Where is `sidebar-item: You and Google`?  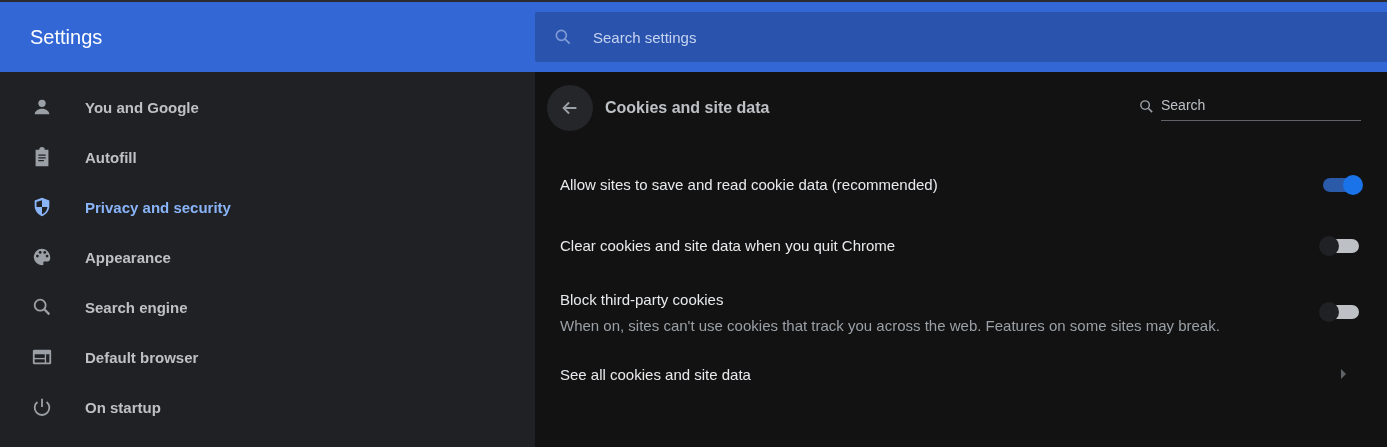
sidebar-item: You and Google is located at coordinates (267, 107).